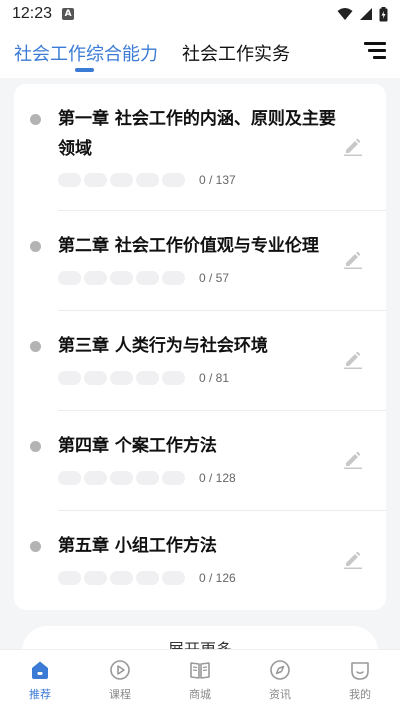  I want to click on chapter-item: 第五章 小组工作方法 0 / 126, so click(200, 561).